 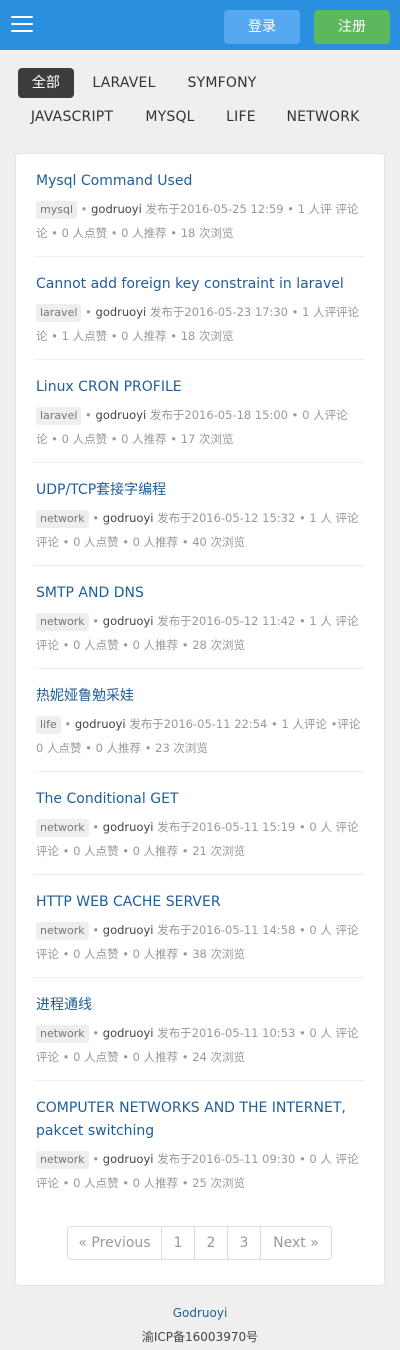 I want to click on post-comments: • 1 人评评论, so click(x=325, y=312).